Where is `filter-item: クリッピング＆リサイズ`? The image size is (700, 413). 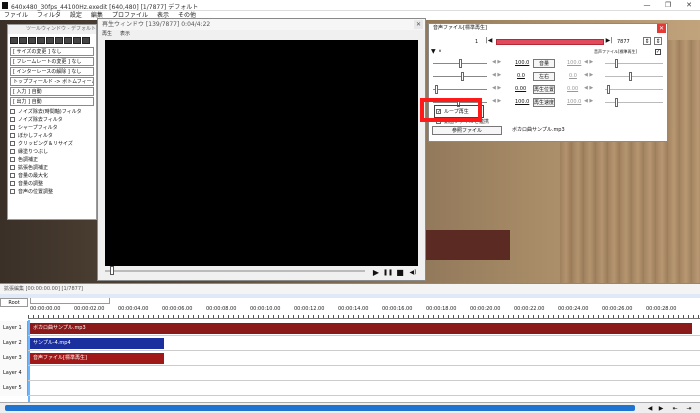 filter-item: クリッピング＆リサイズ is located at coordinates (52, 143).